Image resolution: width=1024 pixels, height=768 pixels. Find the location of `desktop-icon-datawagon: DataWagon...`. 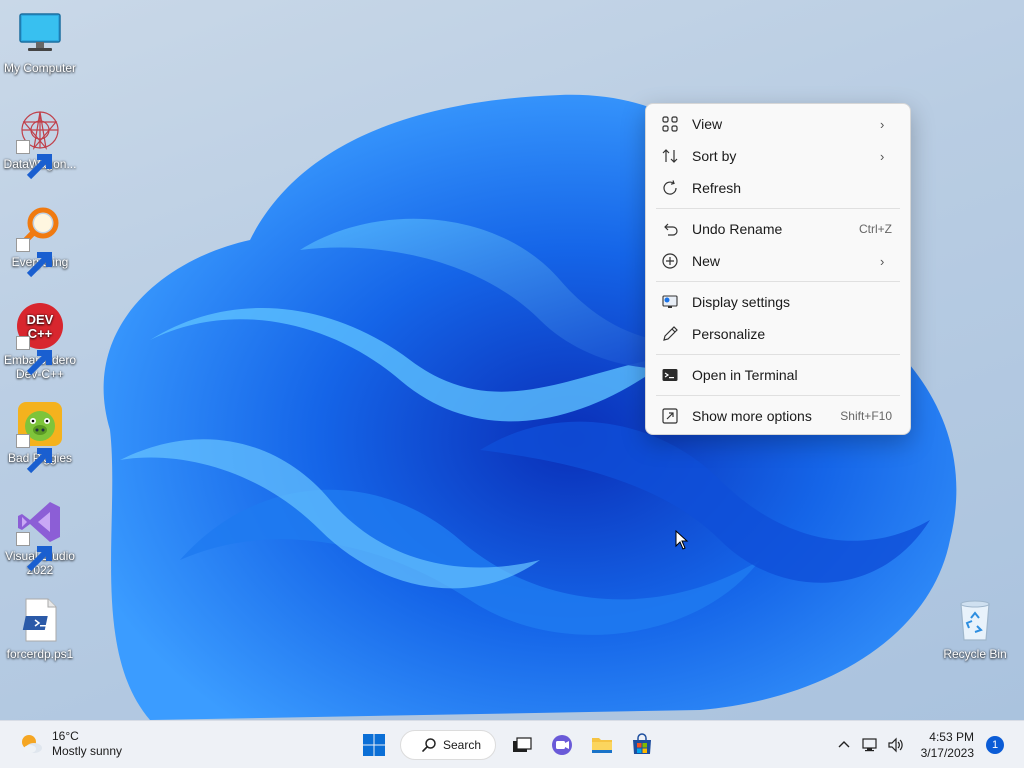

desktop-icon-datawagon: DataWagon... is located at coordinates (40, 143).